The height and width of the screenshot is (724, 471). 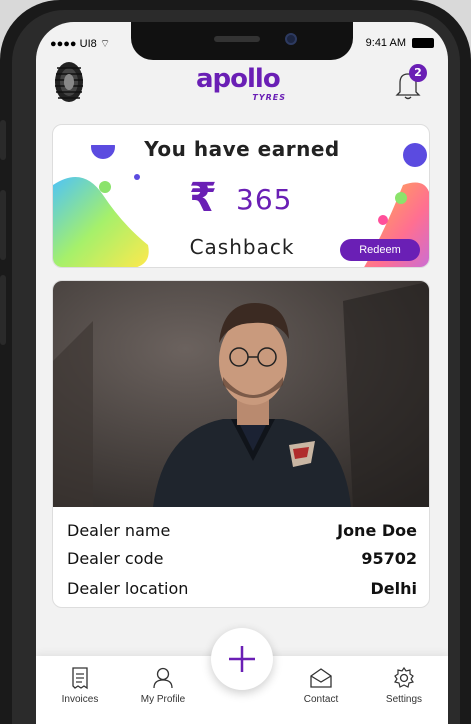 I want to click on add-button, so click(x=242, y=659).